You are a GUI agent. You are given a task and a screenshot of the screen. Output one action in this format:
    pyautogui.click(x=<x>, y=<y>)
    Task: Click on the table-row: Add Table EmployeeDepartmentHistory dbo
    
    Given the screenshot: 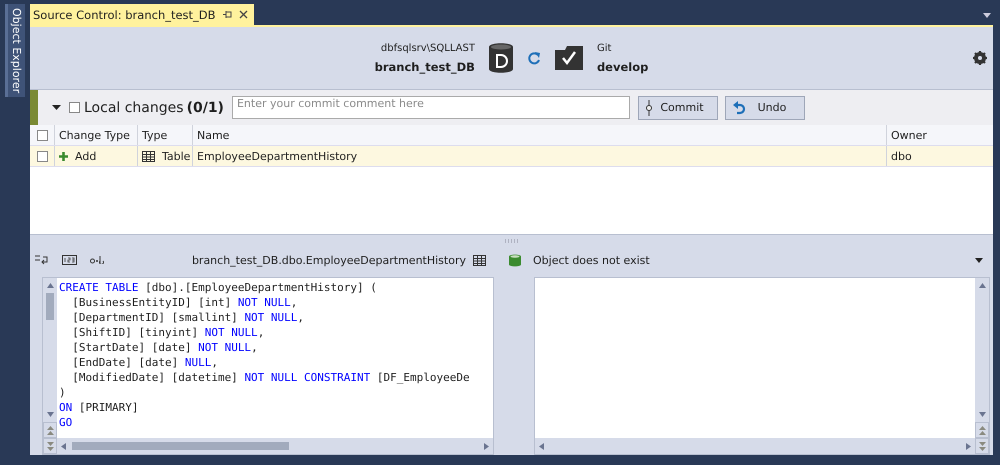 What is the action you would take?
    pyautogui.click(x=511, y=156)
    